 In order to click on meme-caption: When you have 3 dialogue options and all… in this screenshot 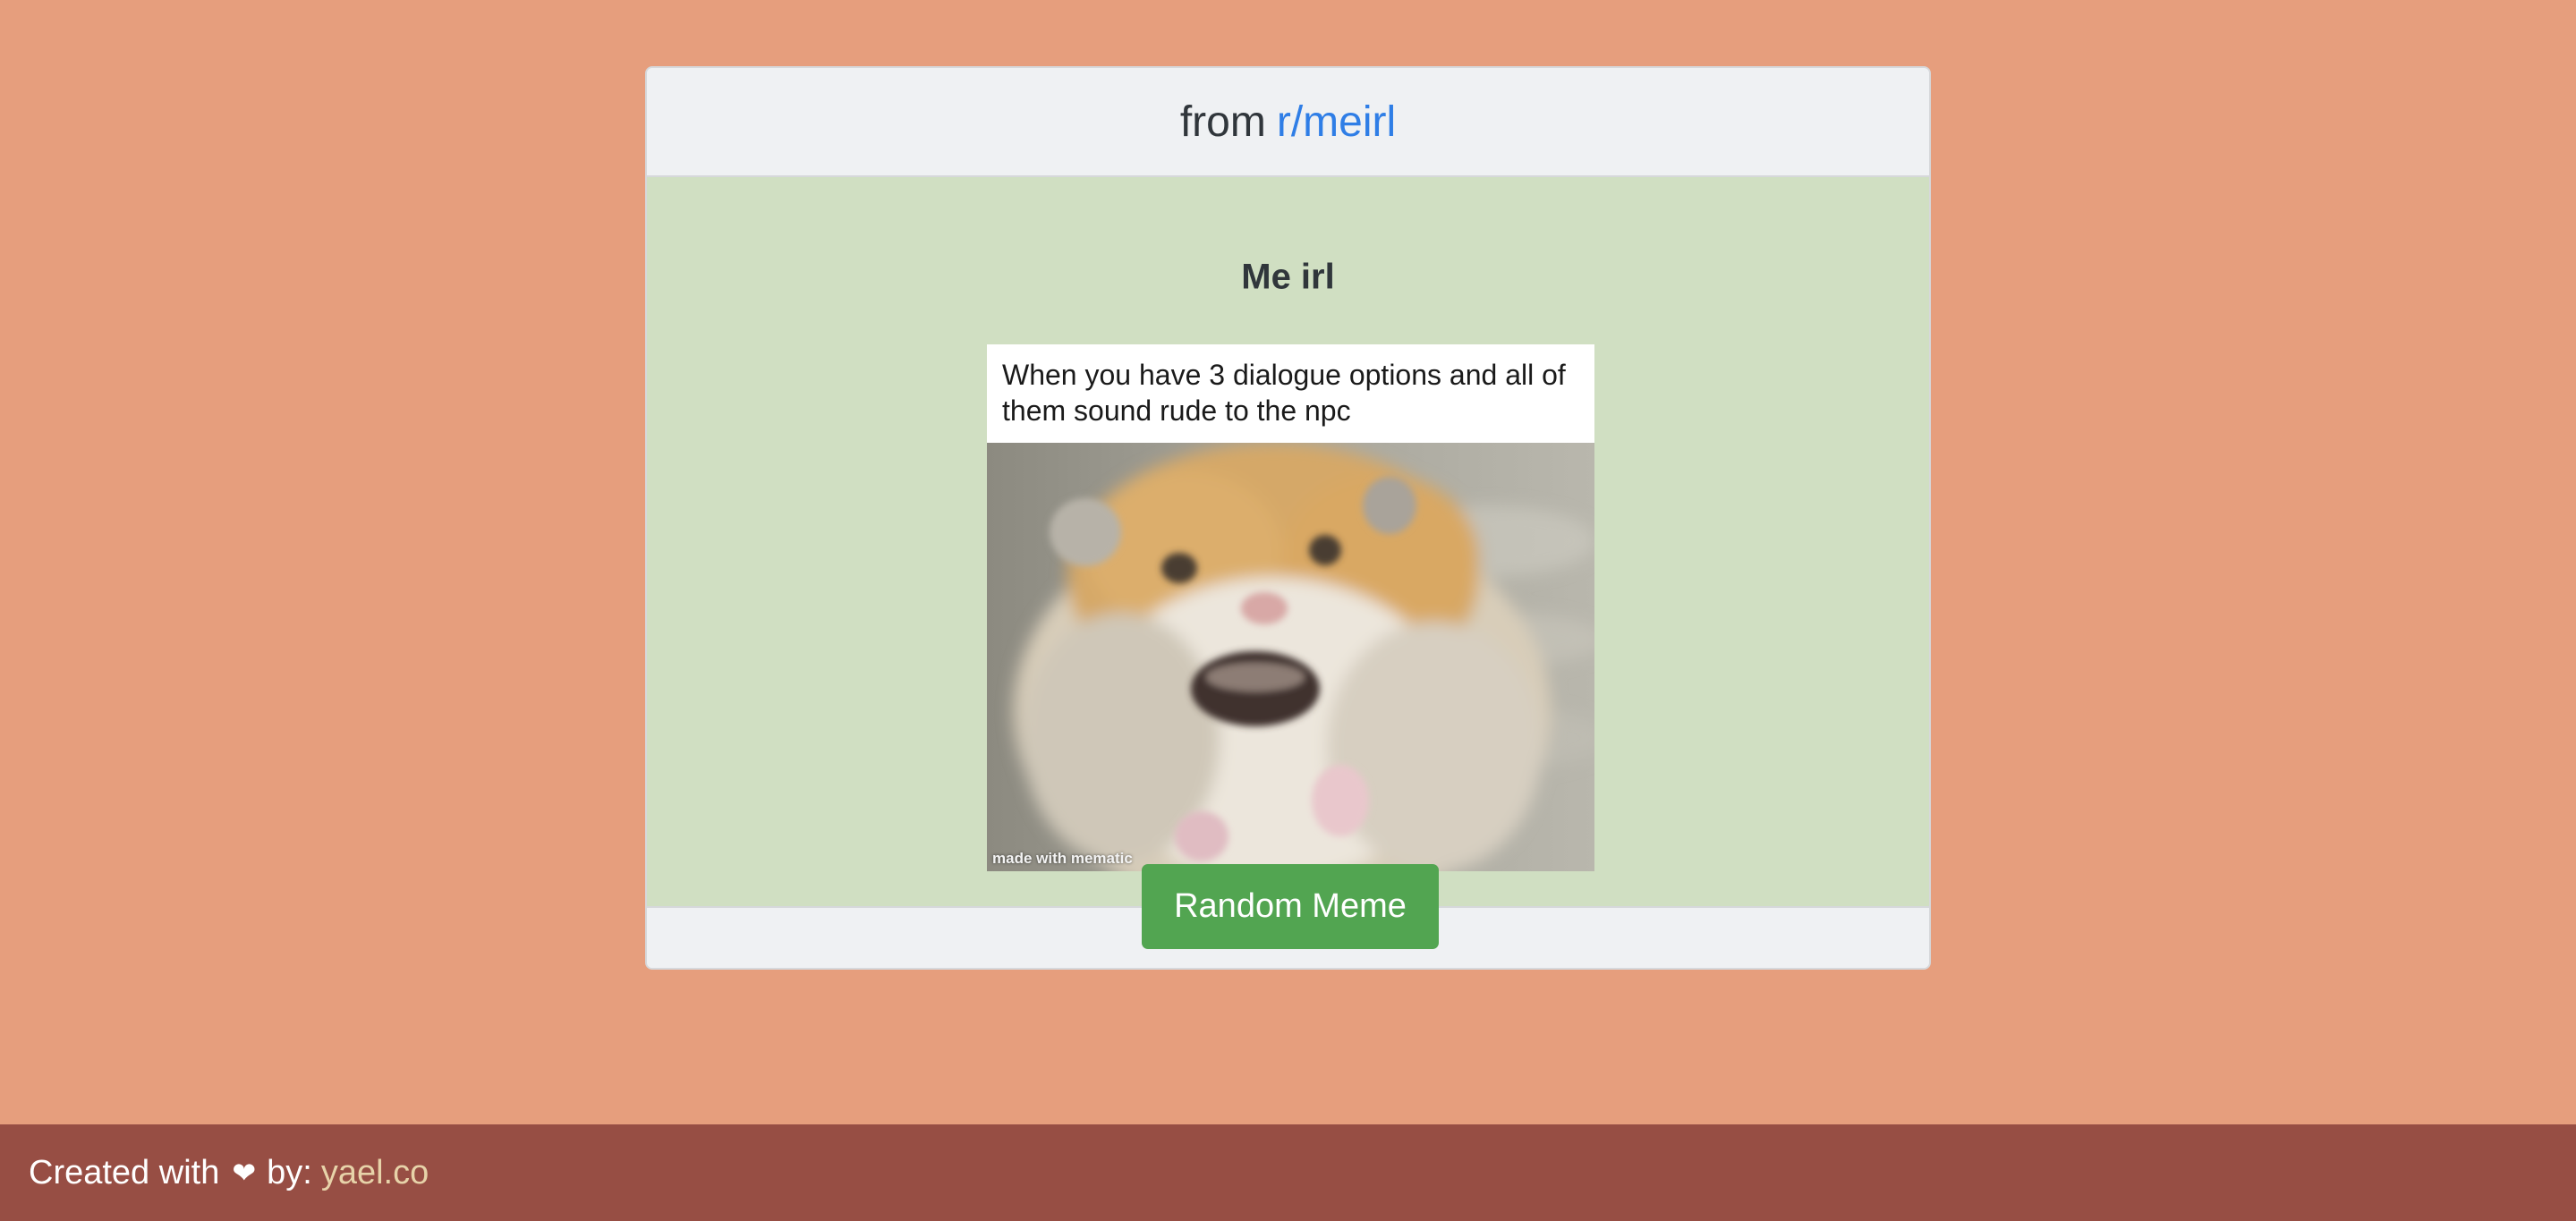, I will do `click(1284, 393)`.